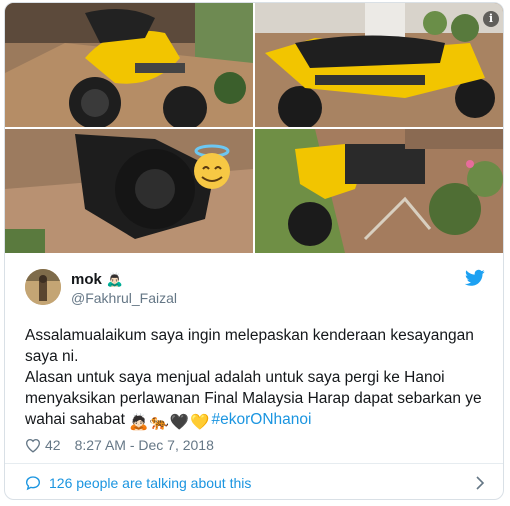  I want to click on tweet-author: mok 🙇🏻‍♂️ @Fakhrul_Faizal, so click(255, 289).